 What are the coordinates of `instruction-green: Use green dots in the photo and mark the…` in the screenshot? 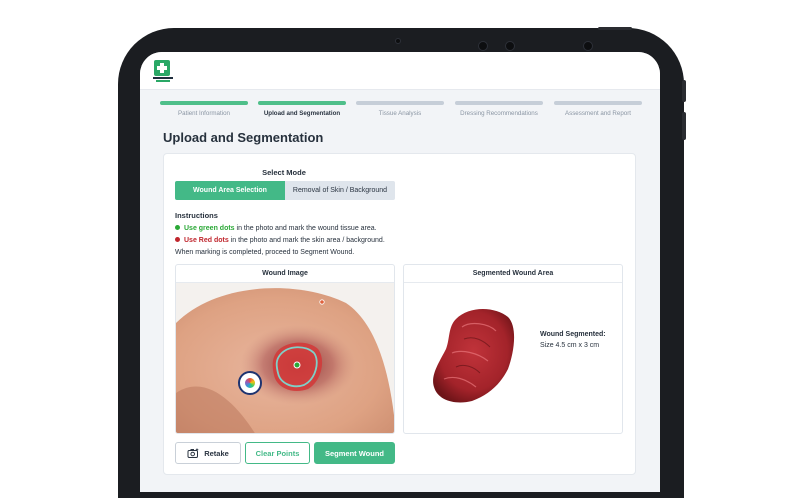 It's located at (280, 229).